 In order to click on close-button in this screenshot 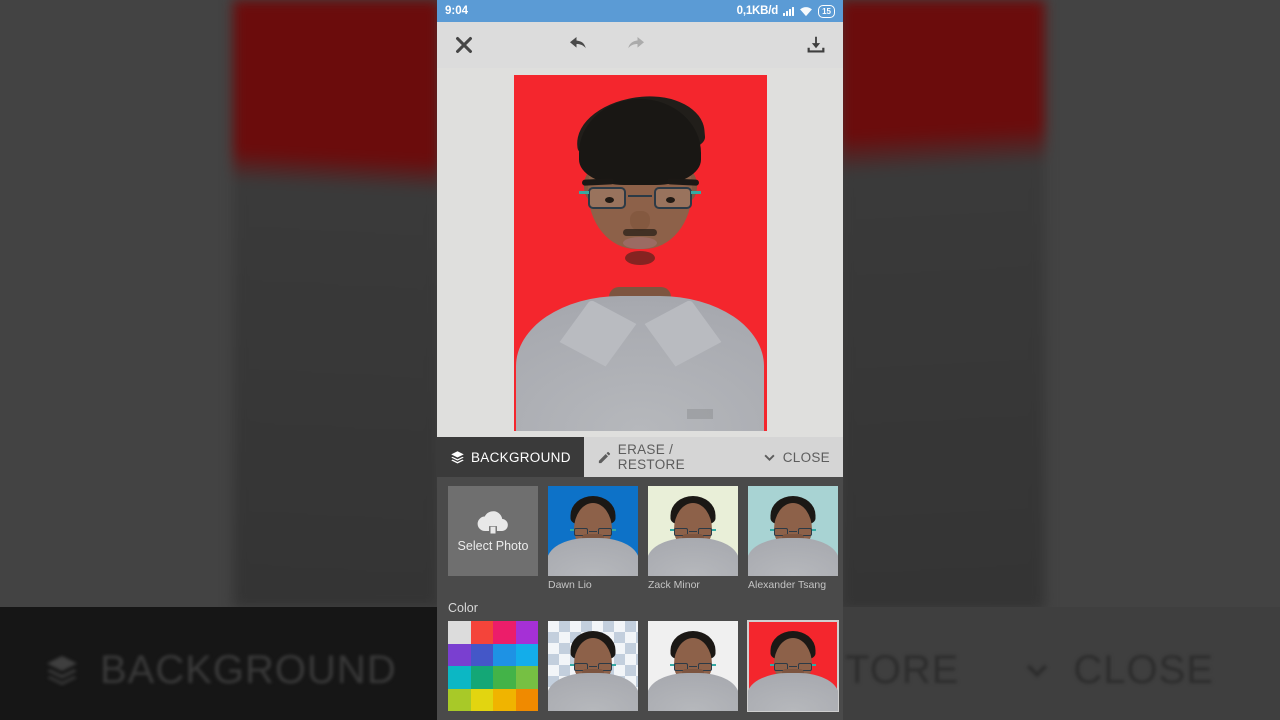, I will do `click(464, 45)`.